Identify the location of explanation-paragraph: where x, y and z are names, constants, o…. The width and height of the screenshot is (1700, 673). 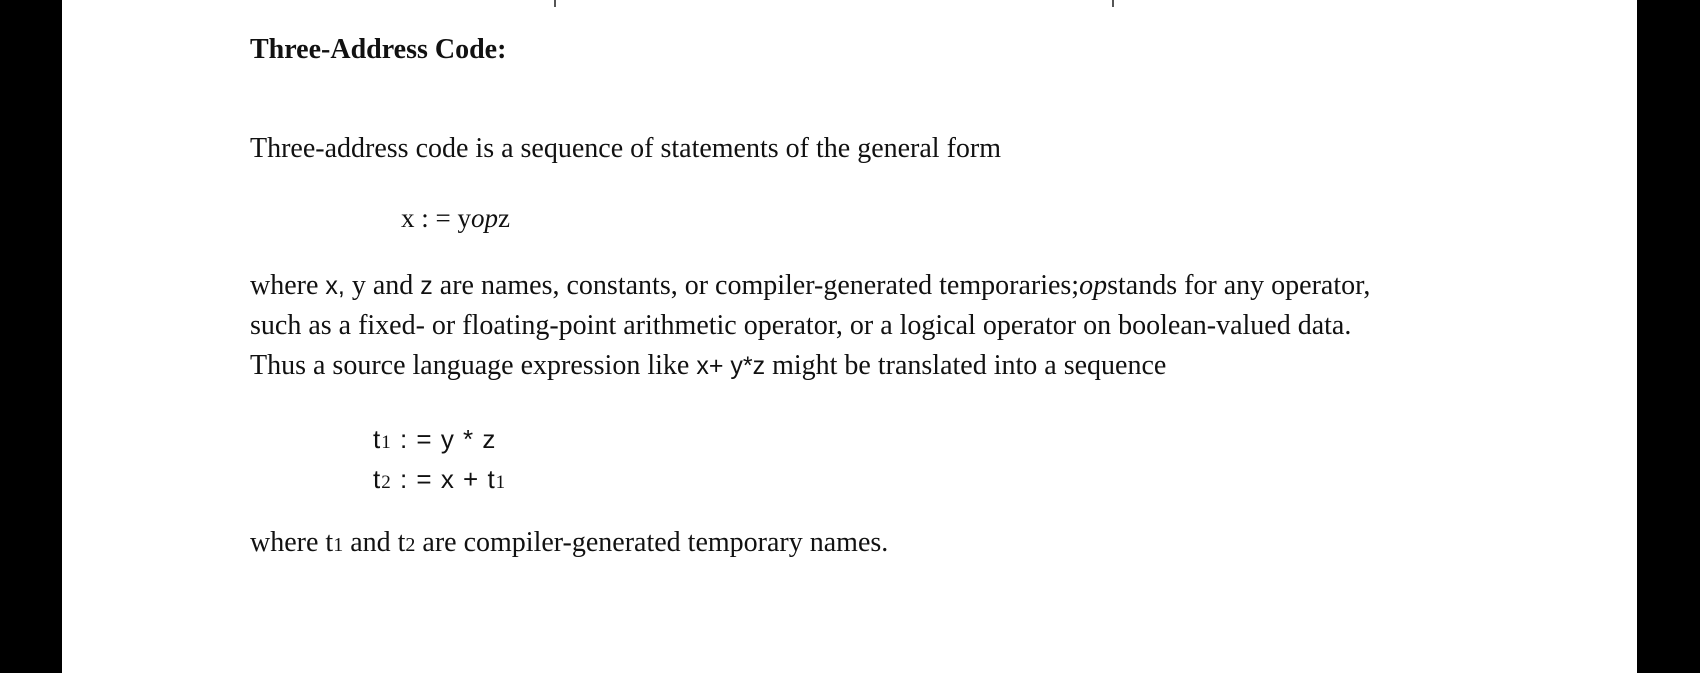
(825, 326).